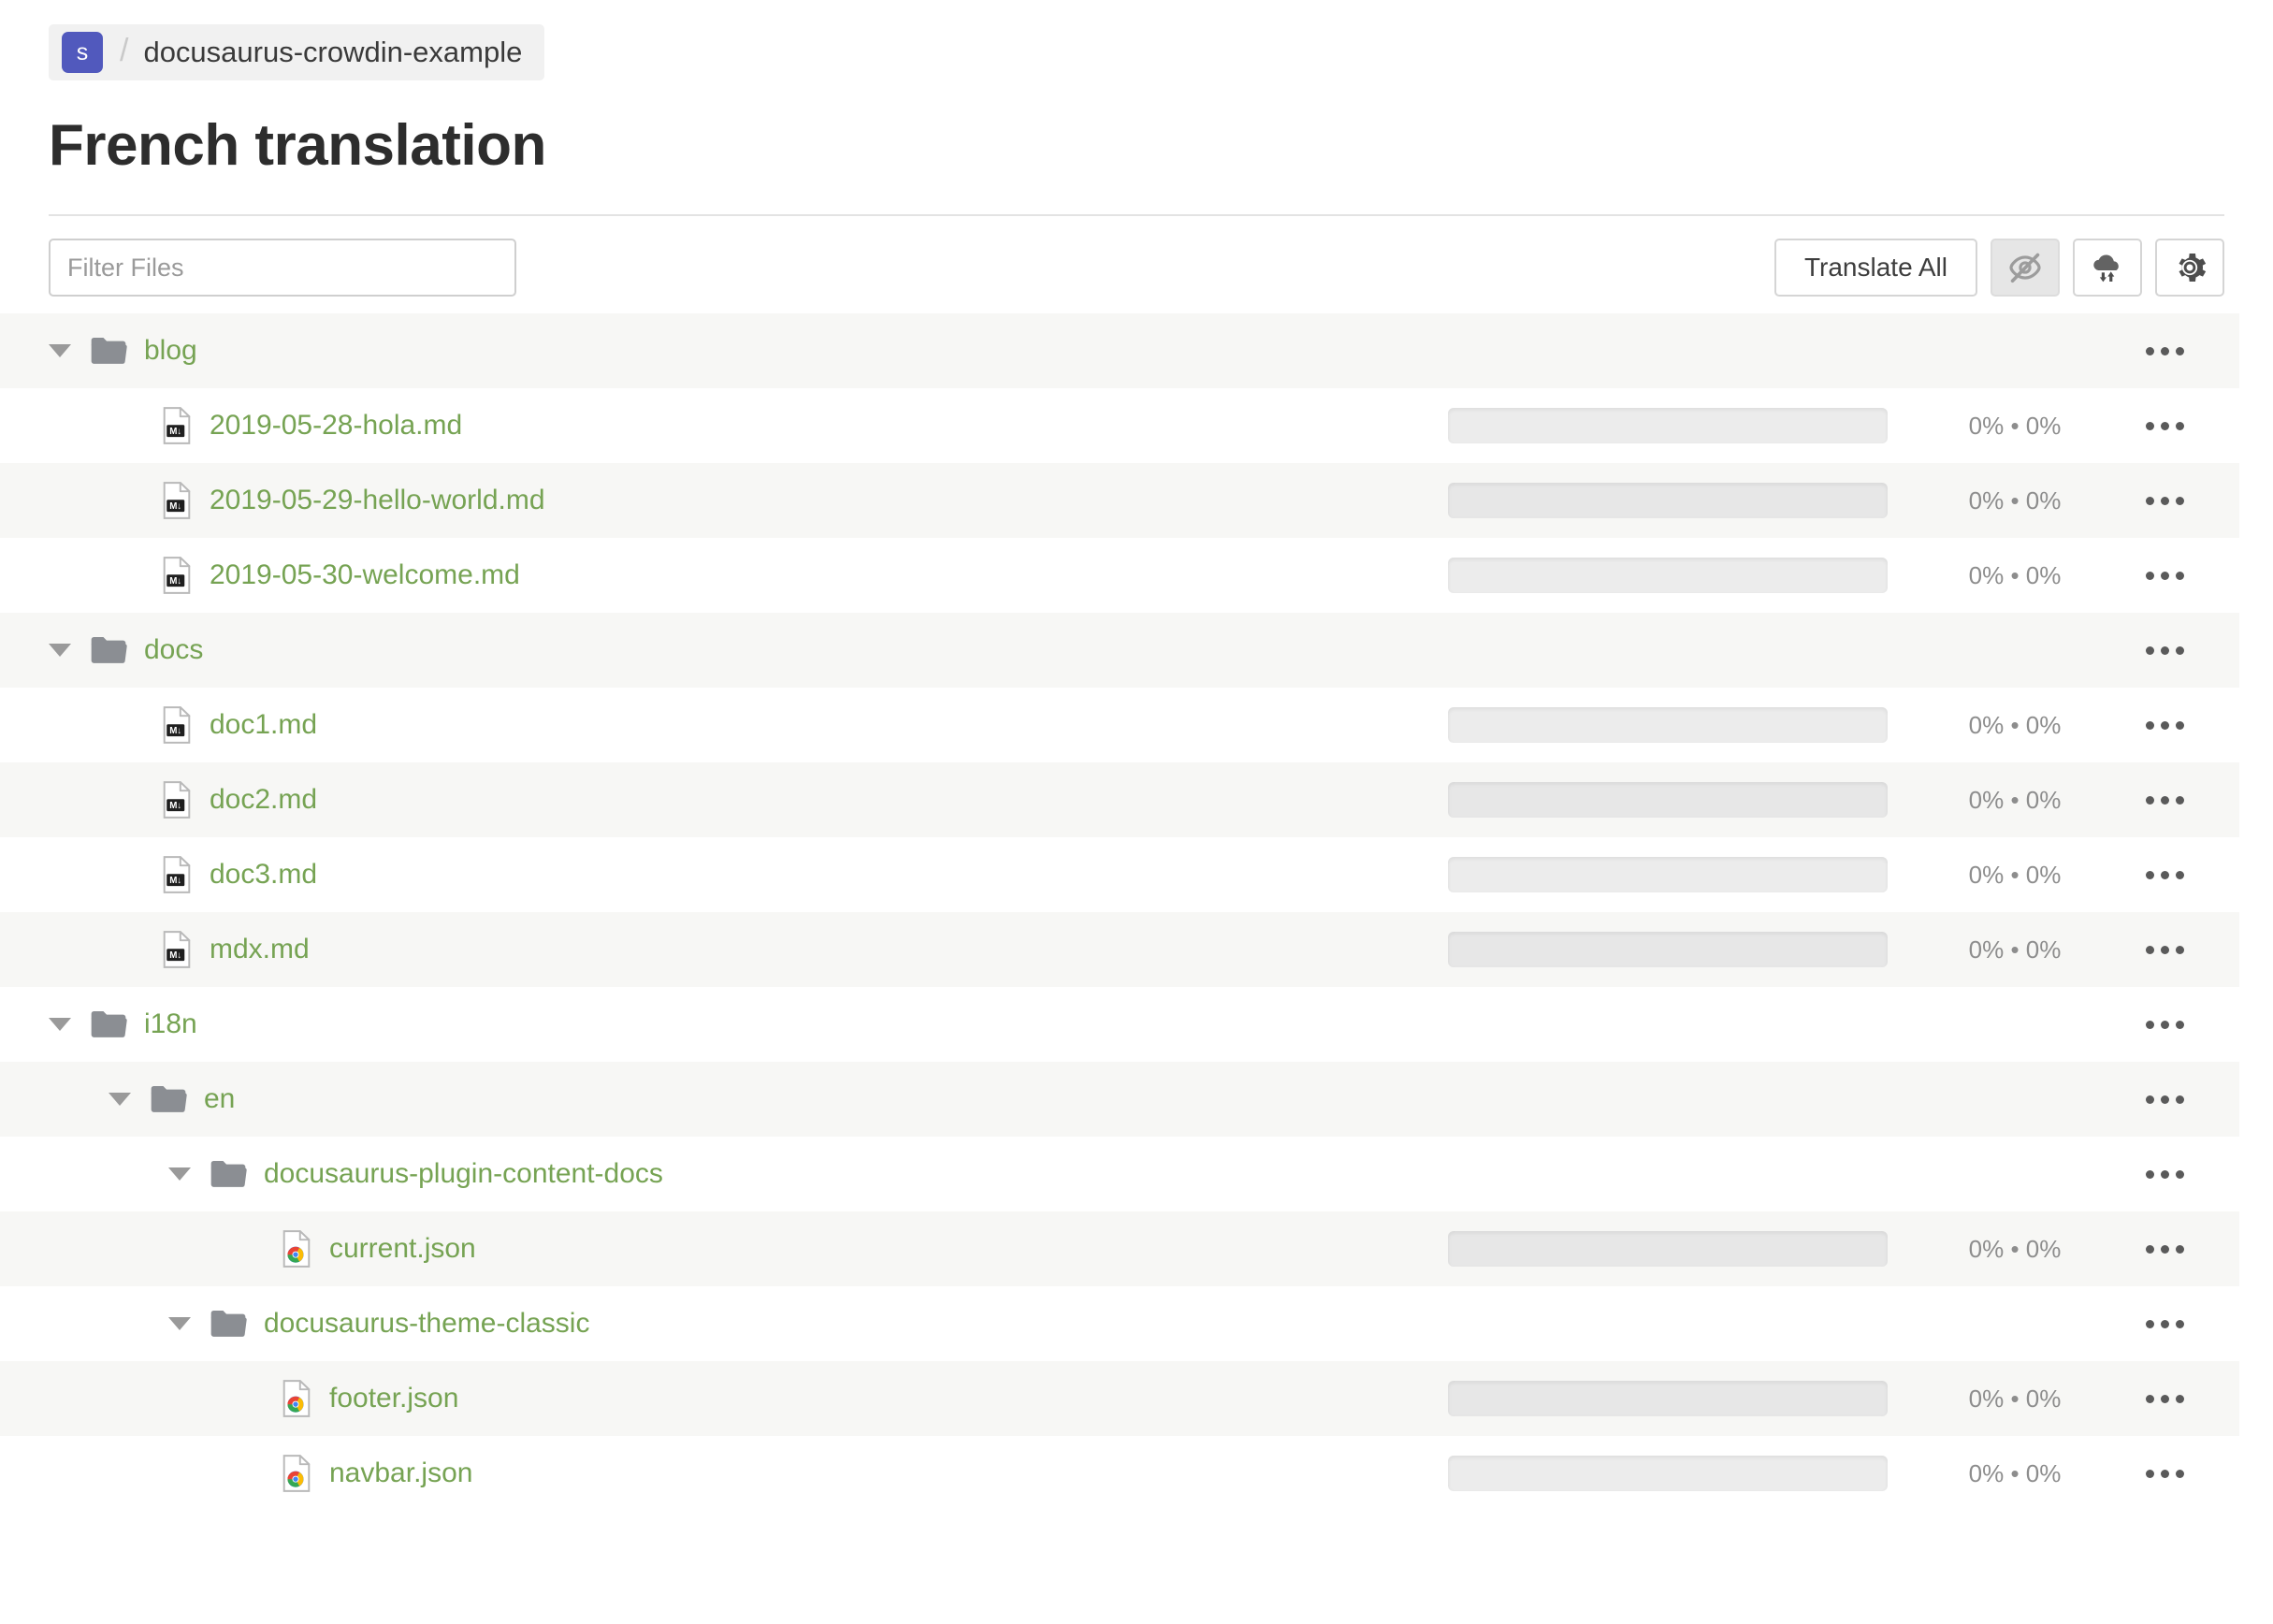  I want to click on row-label-group: docusaurus-theme-classic, so click(724, 1324).